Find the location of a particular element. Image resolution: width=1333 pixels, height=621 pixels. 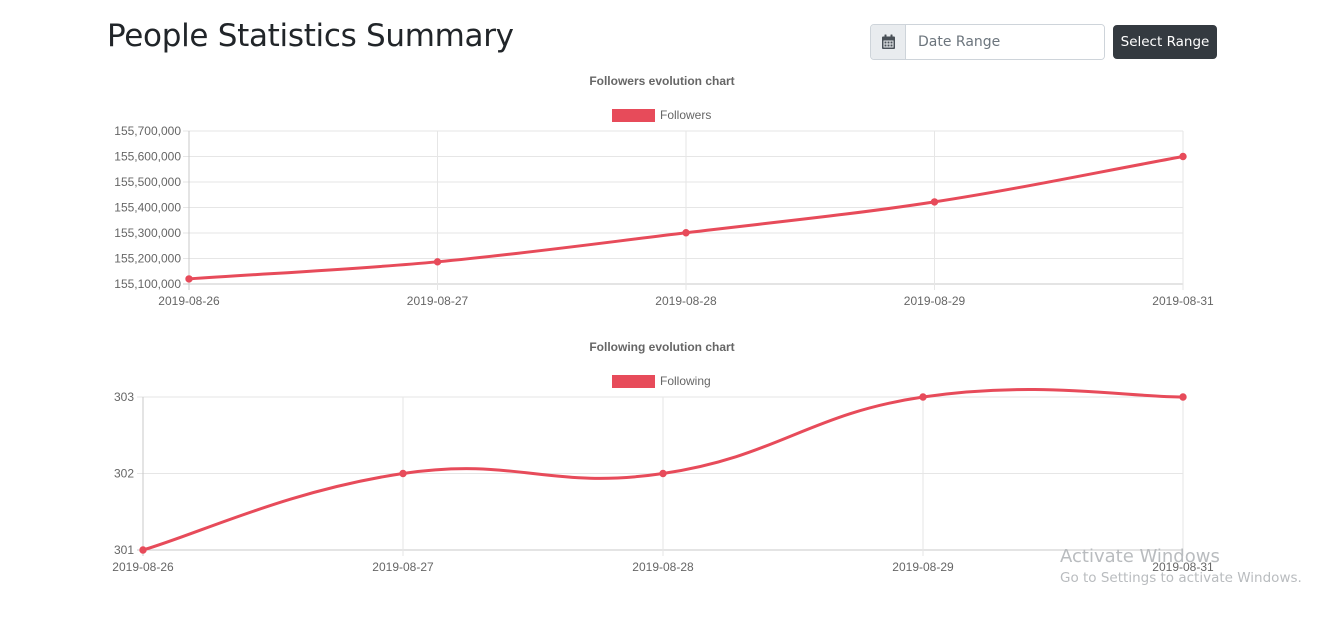

y-tick-label: 155,600,000 is located at coordinates (147, 157).